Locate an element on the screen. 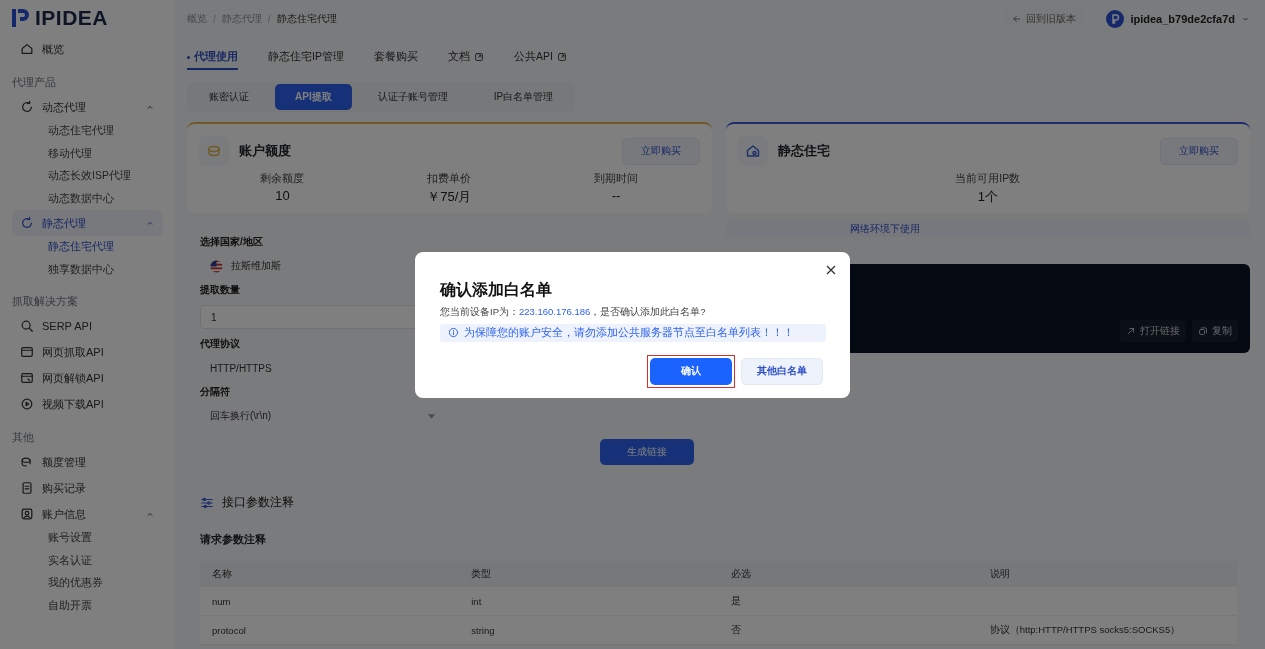  field-label: 代理协议 is located at coordinates (220, 344).